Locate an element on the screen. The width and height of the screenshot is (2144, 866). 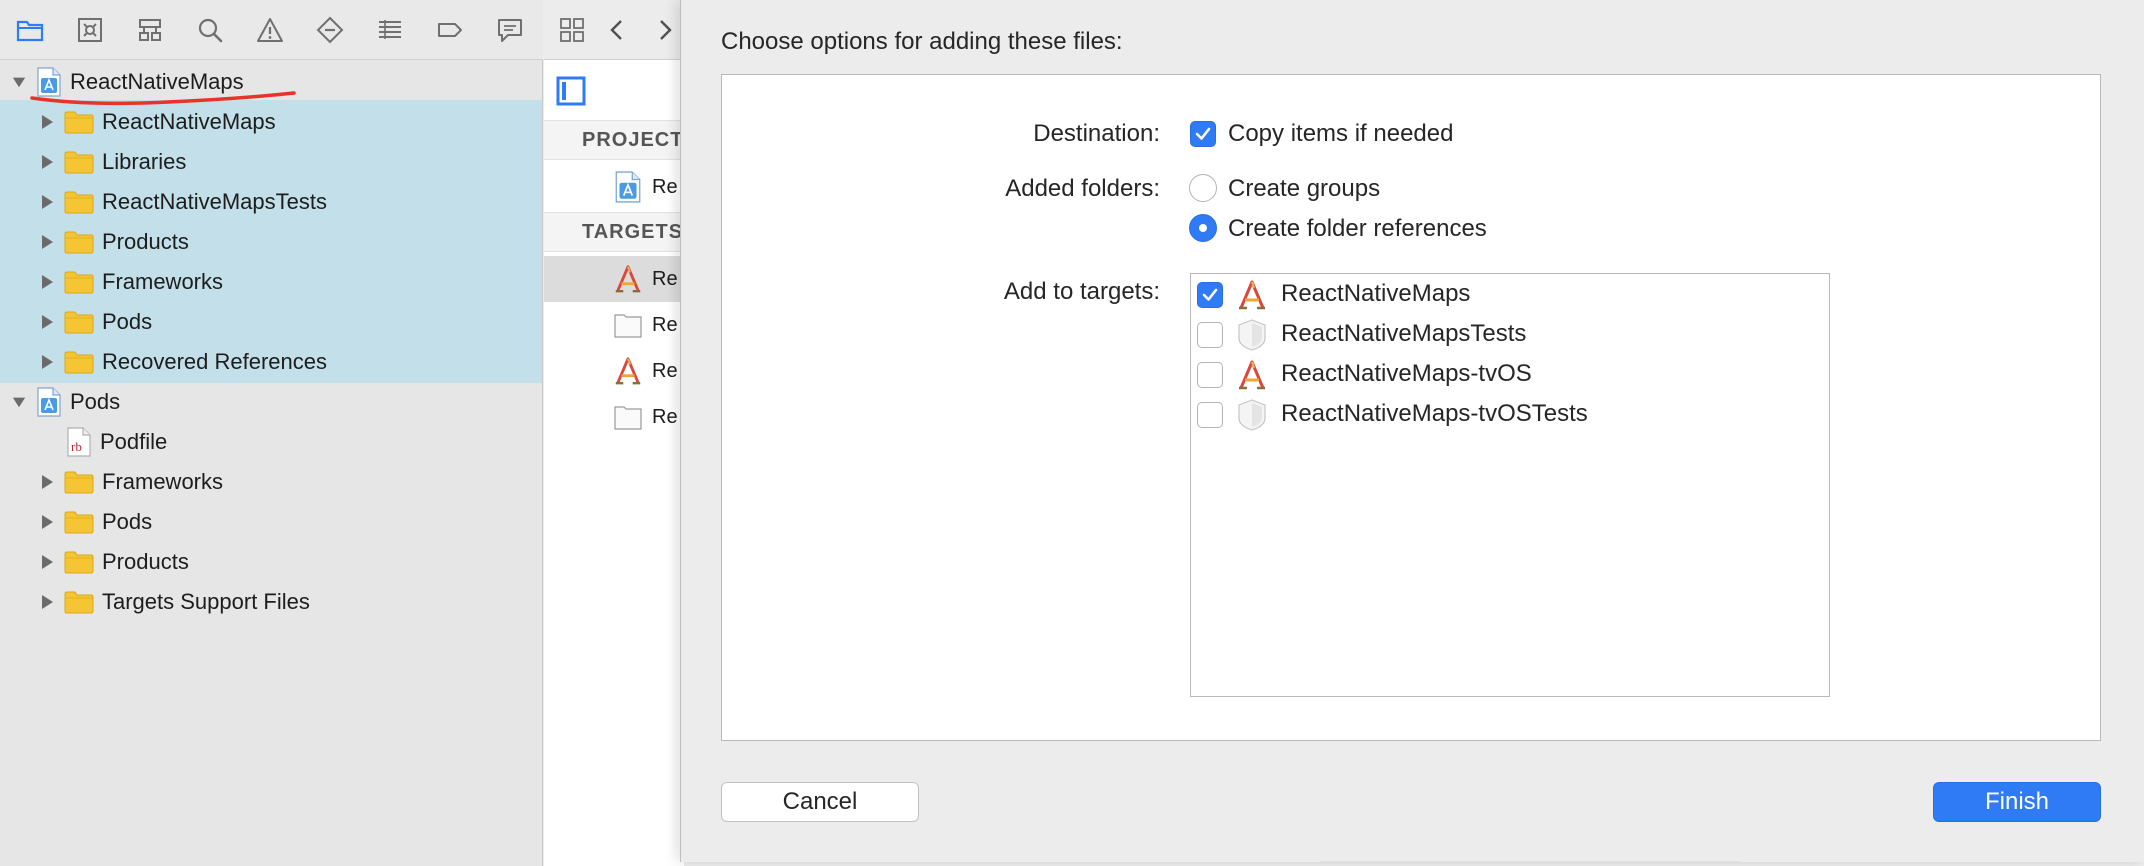
related-items-grid-icon is located at coordinates (572, 30).